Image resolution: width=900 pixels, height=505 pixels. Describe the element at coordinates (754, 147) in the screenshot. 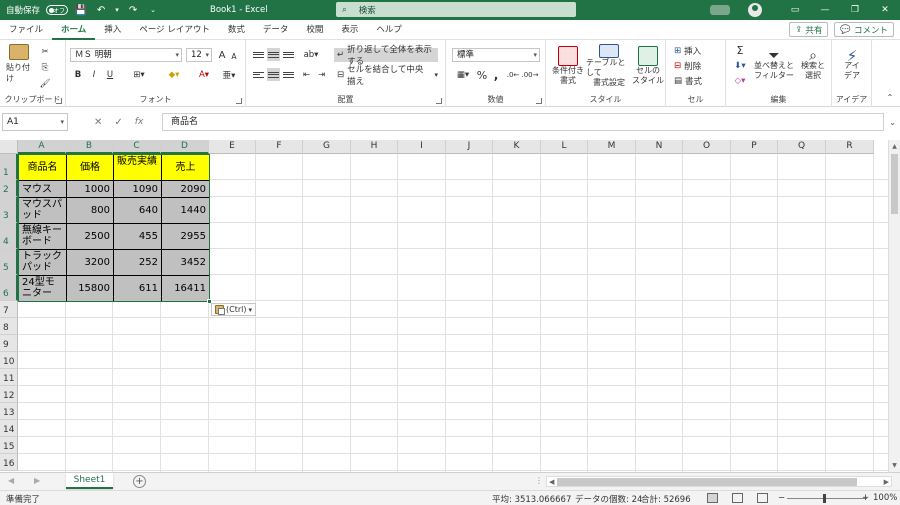

I see `column-header-p: P` at that location.